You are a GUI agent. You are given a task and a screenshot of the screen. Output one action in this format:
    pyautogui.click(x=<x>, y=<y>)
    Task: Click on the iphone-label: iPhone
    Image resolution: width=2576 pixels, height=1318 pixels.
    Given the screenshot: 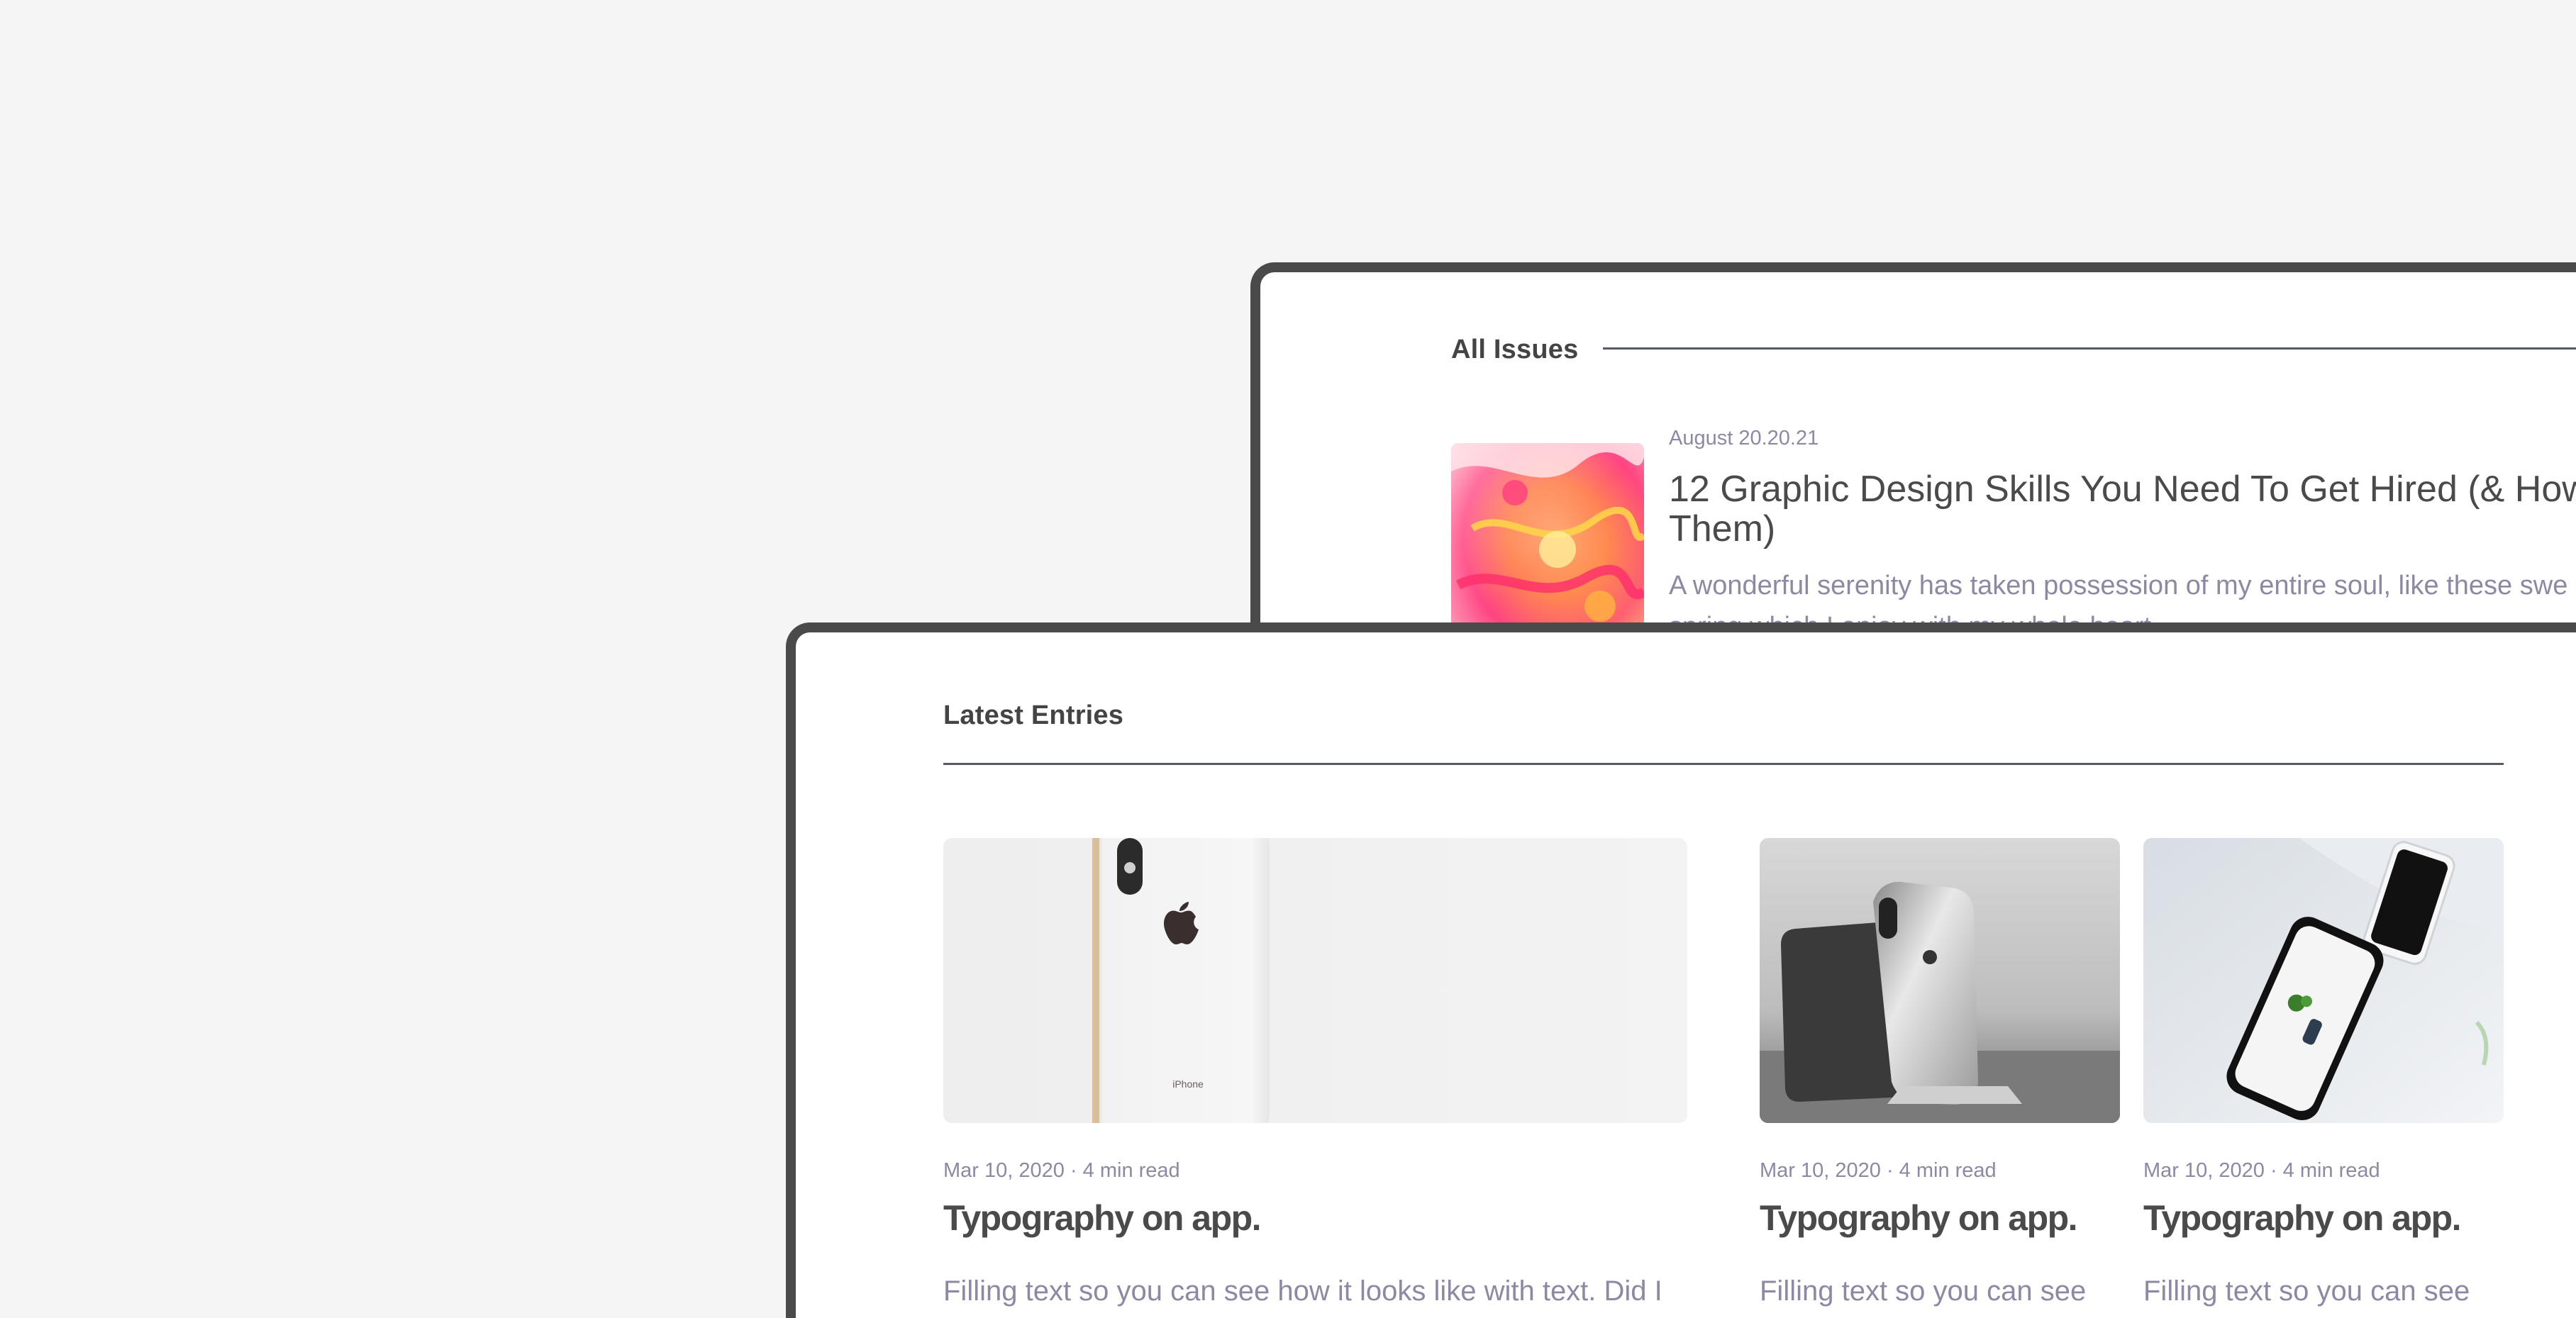 What is the action you would take?
    pyautogui.click(x=1188, y=1084)
    